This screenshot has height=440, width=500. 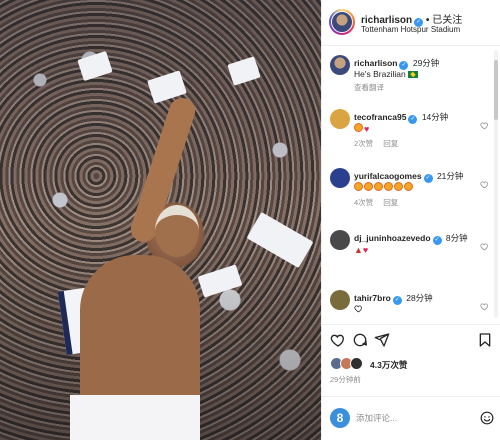 What do you see at coordinates (435, 117) in the screenshot?
I see `comment-time: 14分钟` at bounding box center [435, 117].